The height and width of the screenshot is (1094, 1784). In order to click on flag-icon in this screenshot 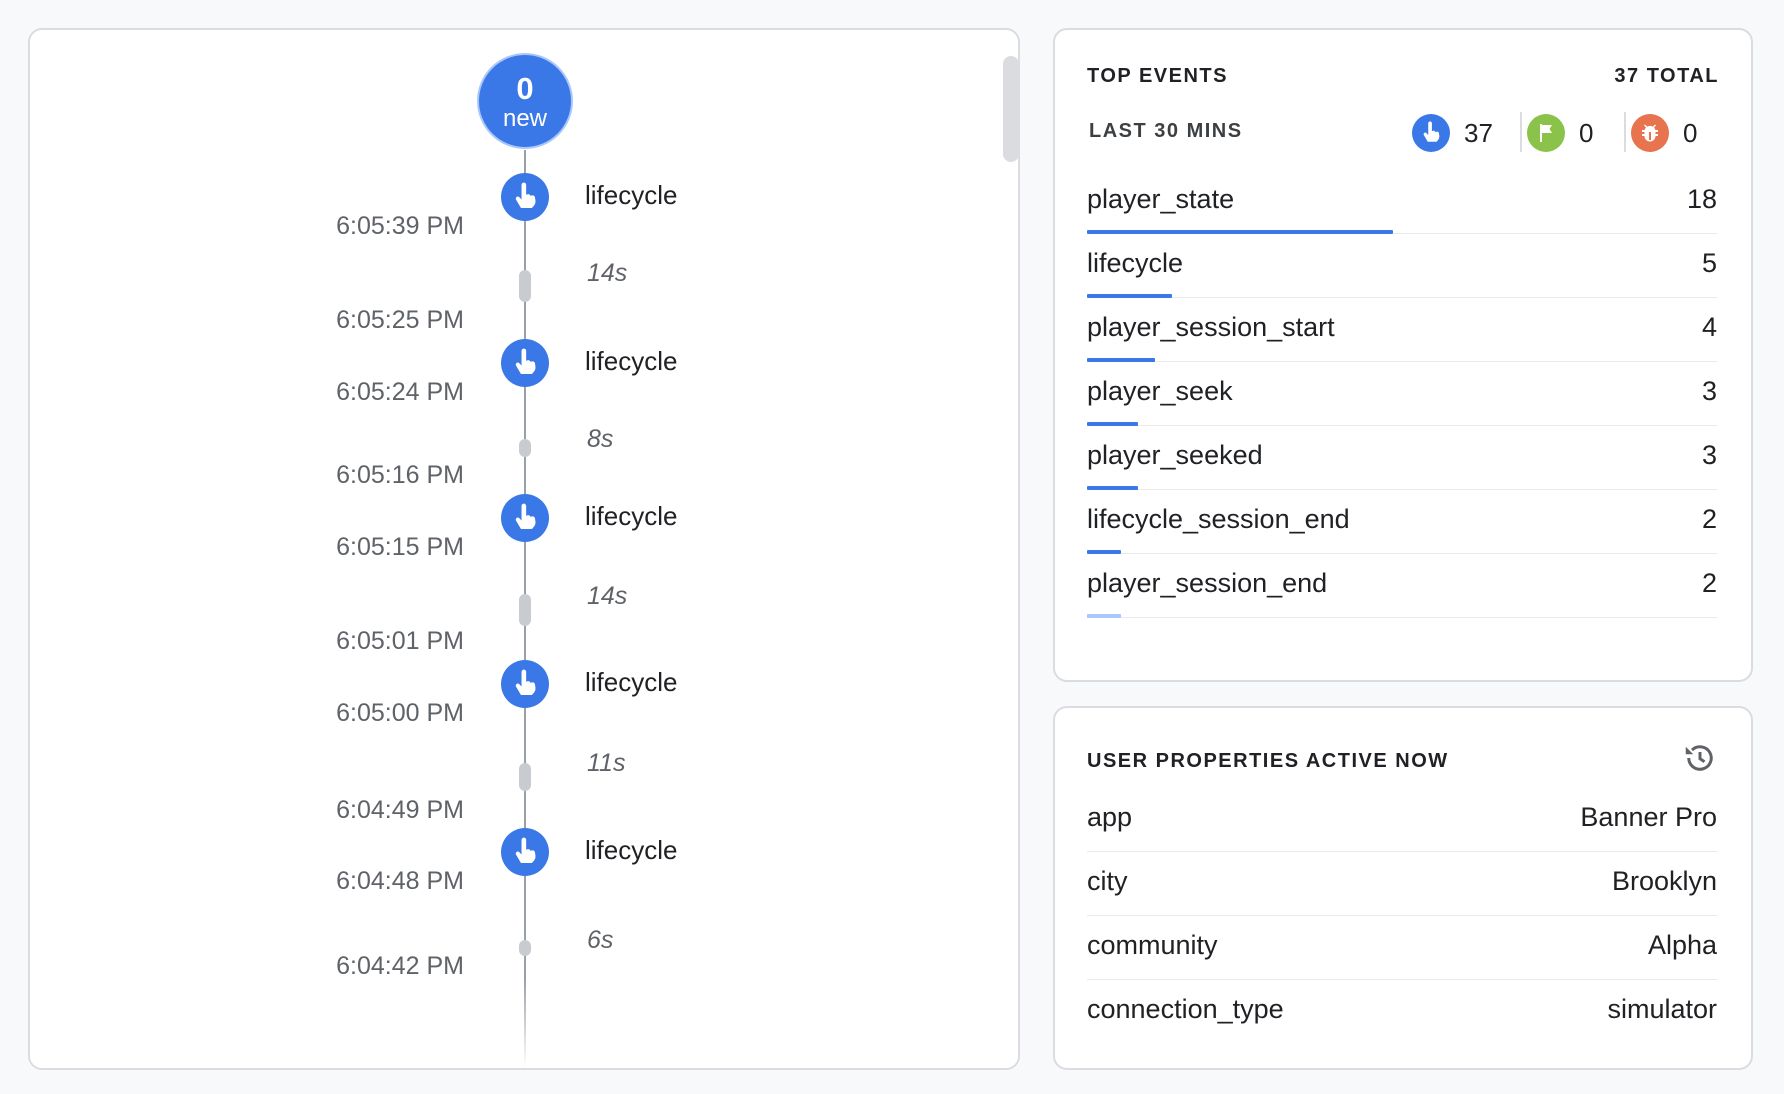, I will do `click(1546, 133)`.